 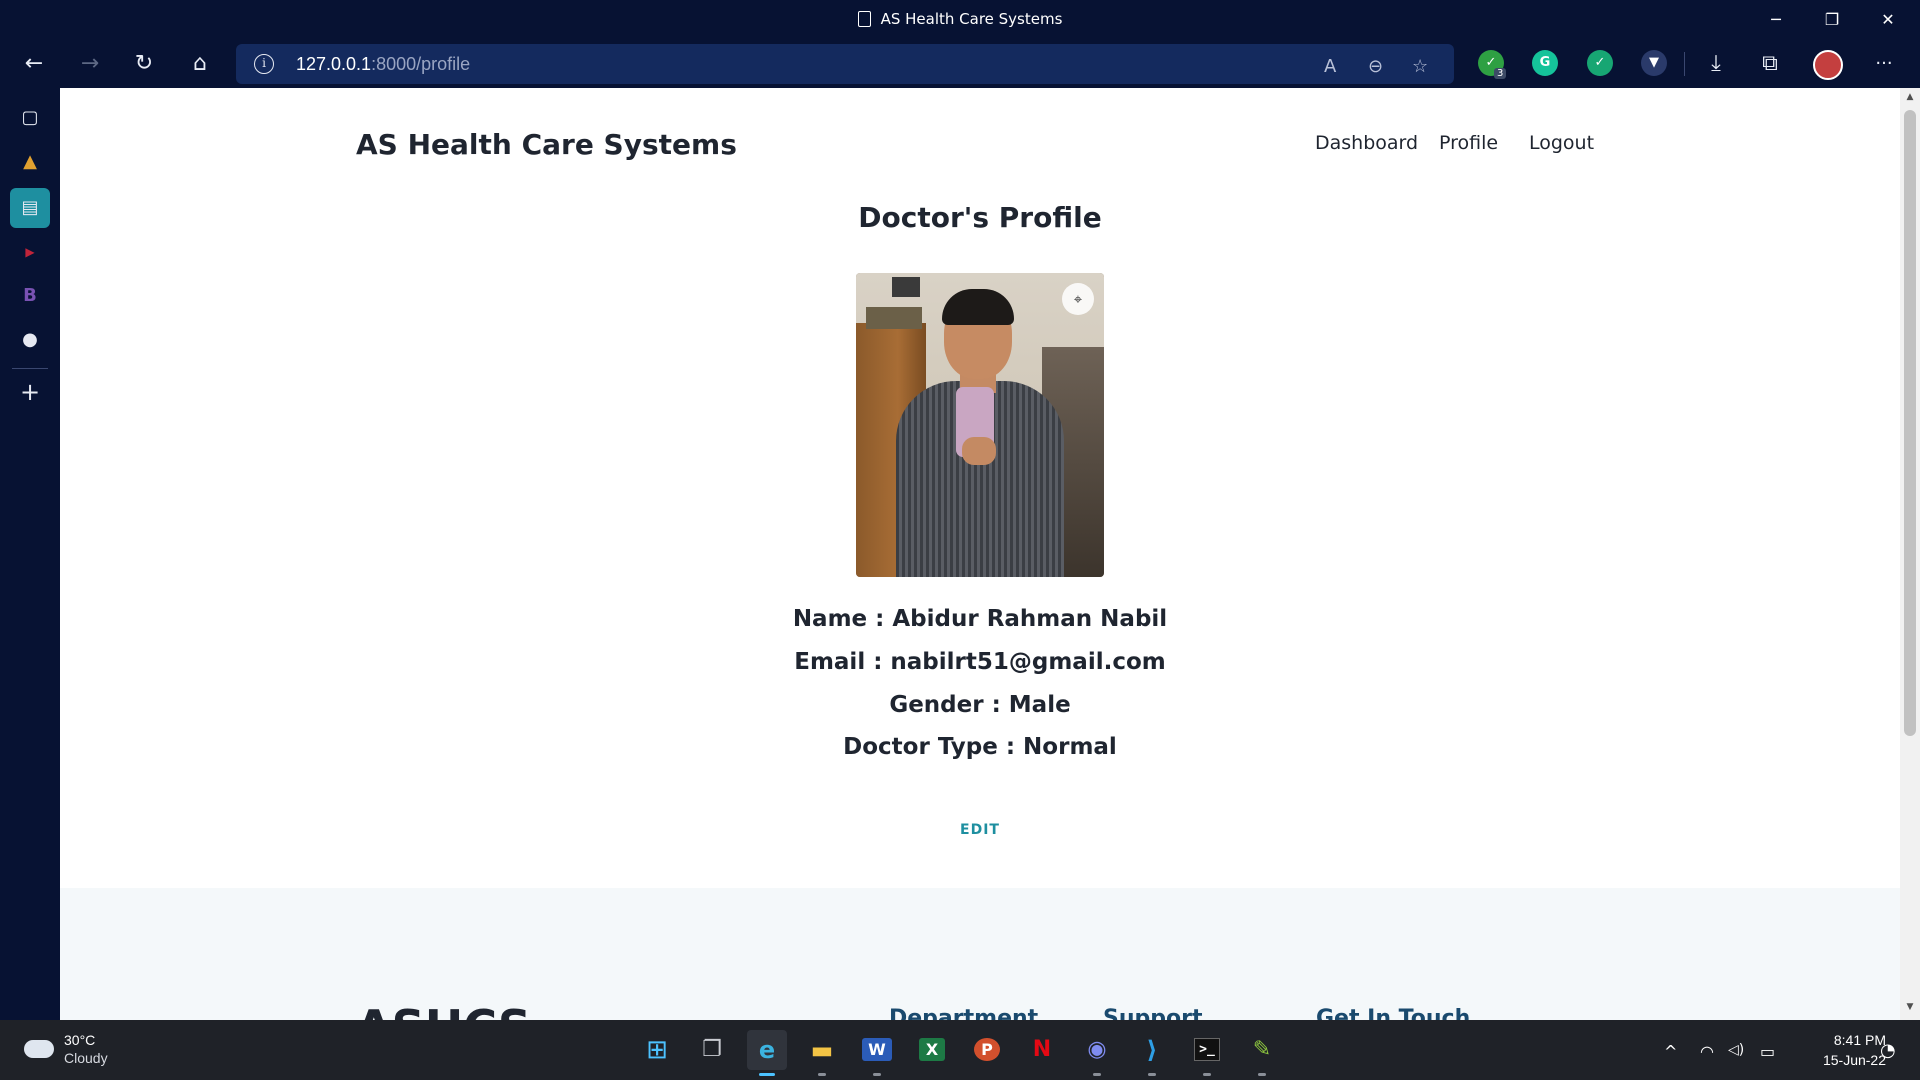 What do you see at coordinates (1561, 143) in the screenshot?
I see `nav-logout-link: Logout` at bounding box center [1561, 143].